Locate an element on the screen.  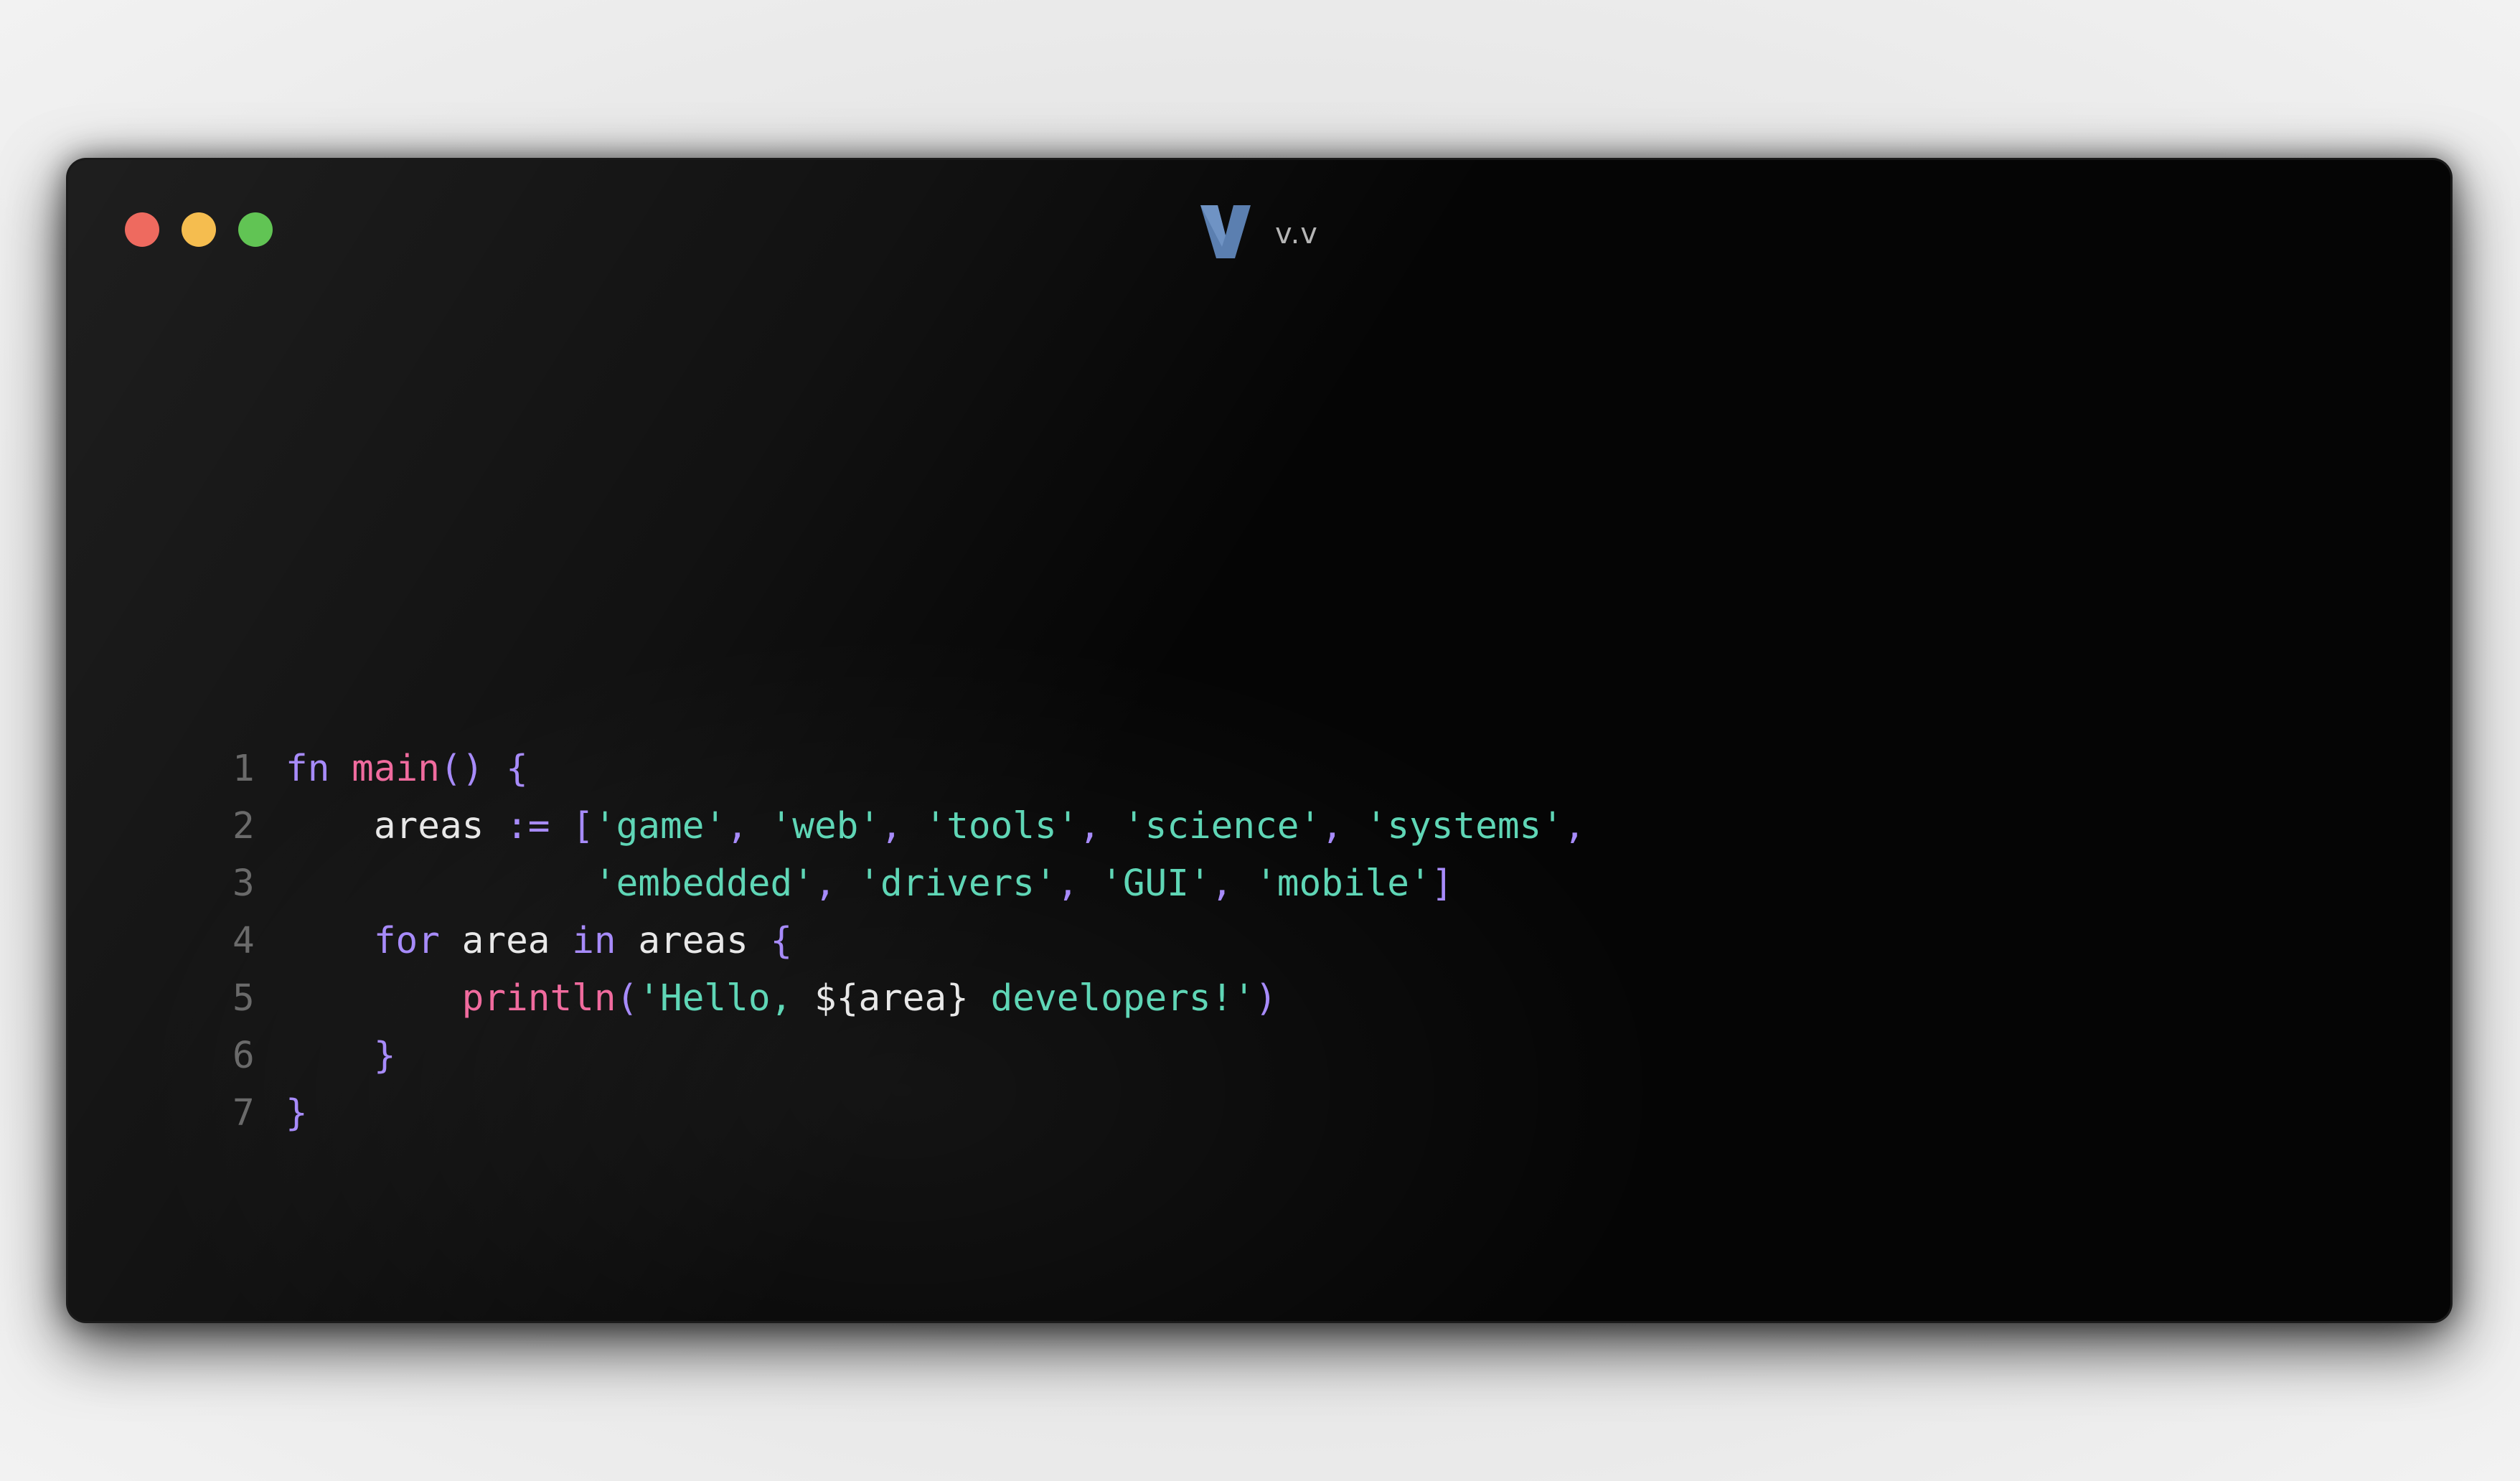
code-token: () { is located at coordinates (483, 769).